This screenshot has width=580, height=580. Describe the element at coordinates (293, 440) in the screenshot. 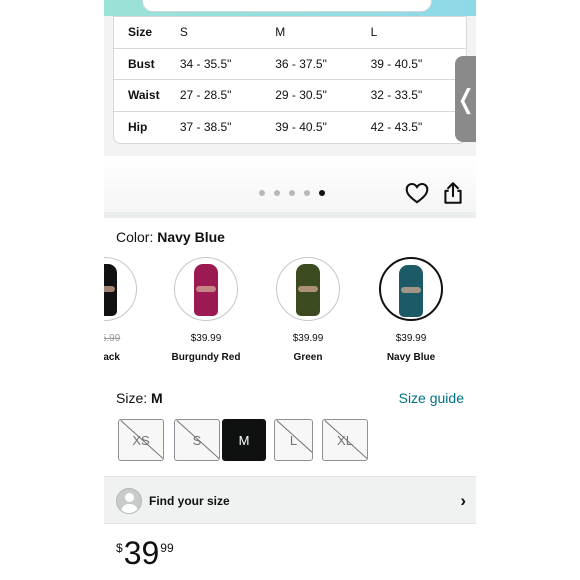

I see `size-option-l: L` at that location.